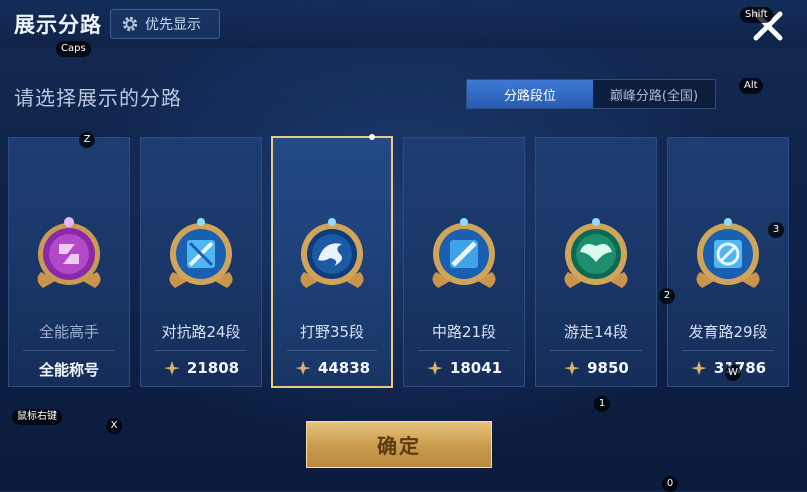 The height and width of the screenshot is (492, 807). I want to click on lane-score: 9850, so click(596, 368).